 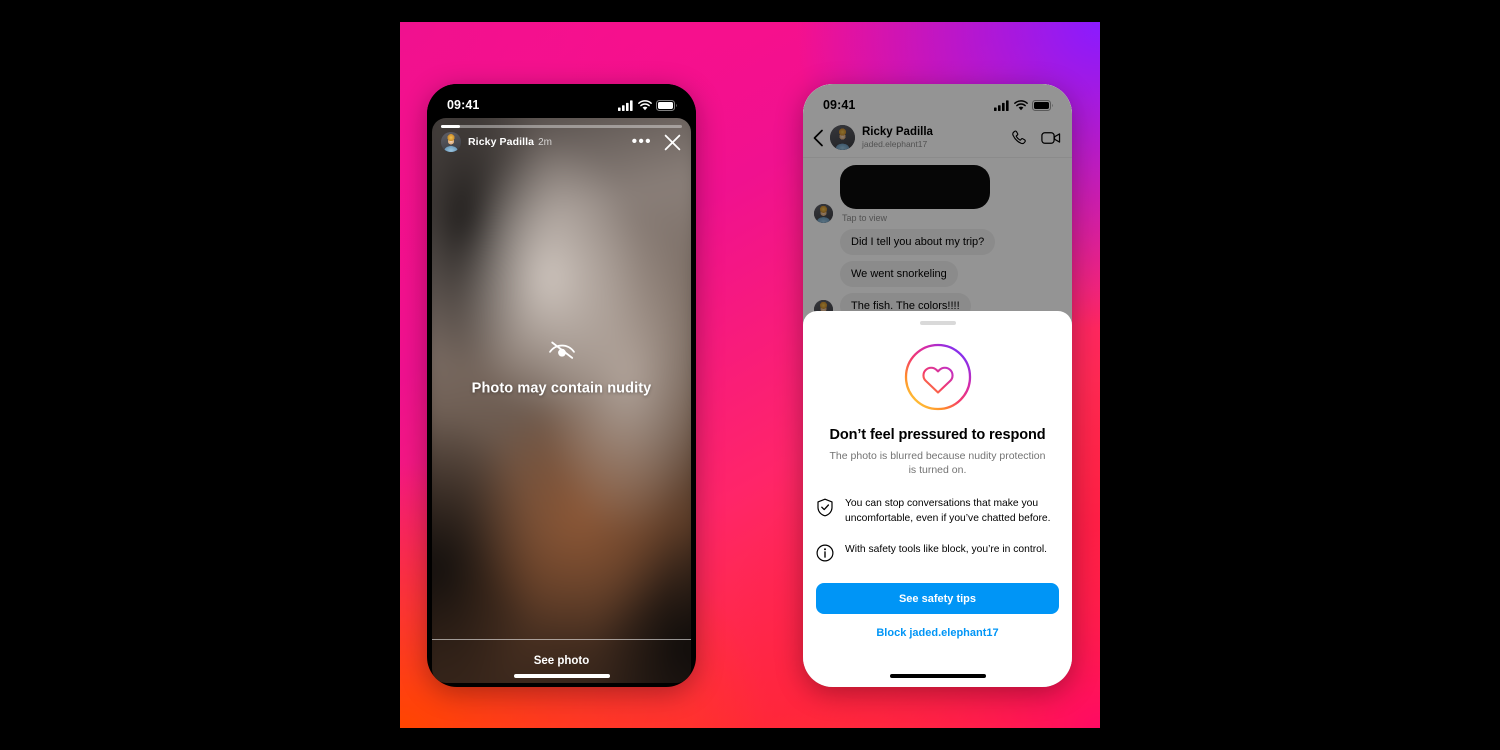 I want to click on battery-icon, so click(x=666, y=105).